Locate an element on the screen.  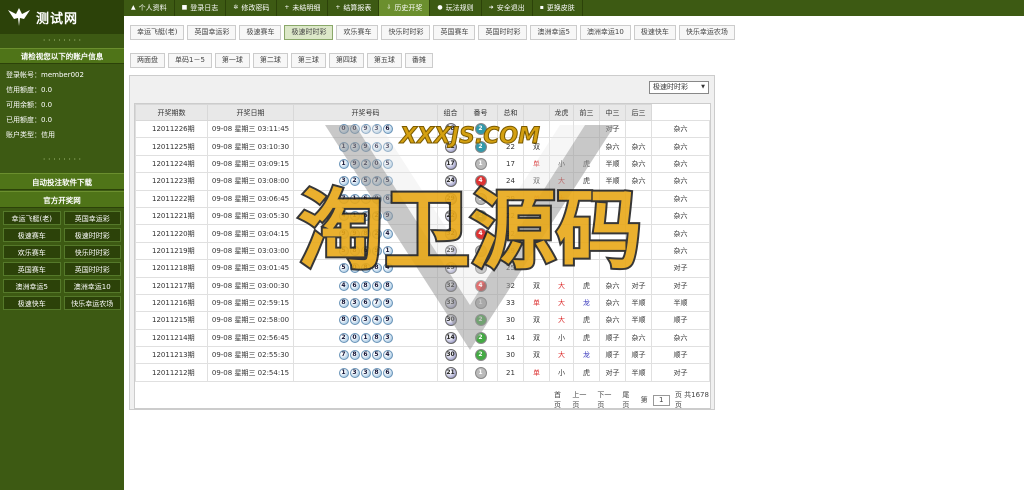
bet-type-tab: 第一球 is located at coordinates (232, 60).